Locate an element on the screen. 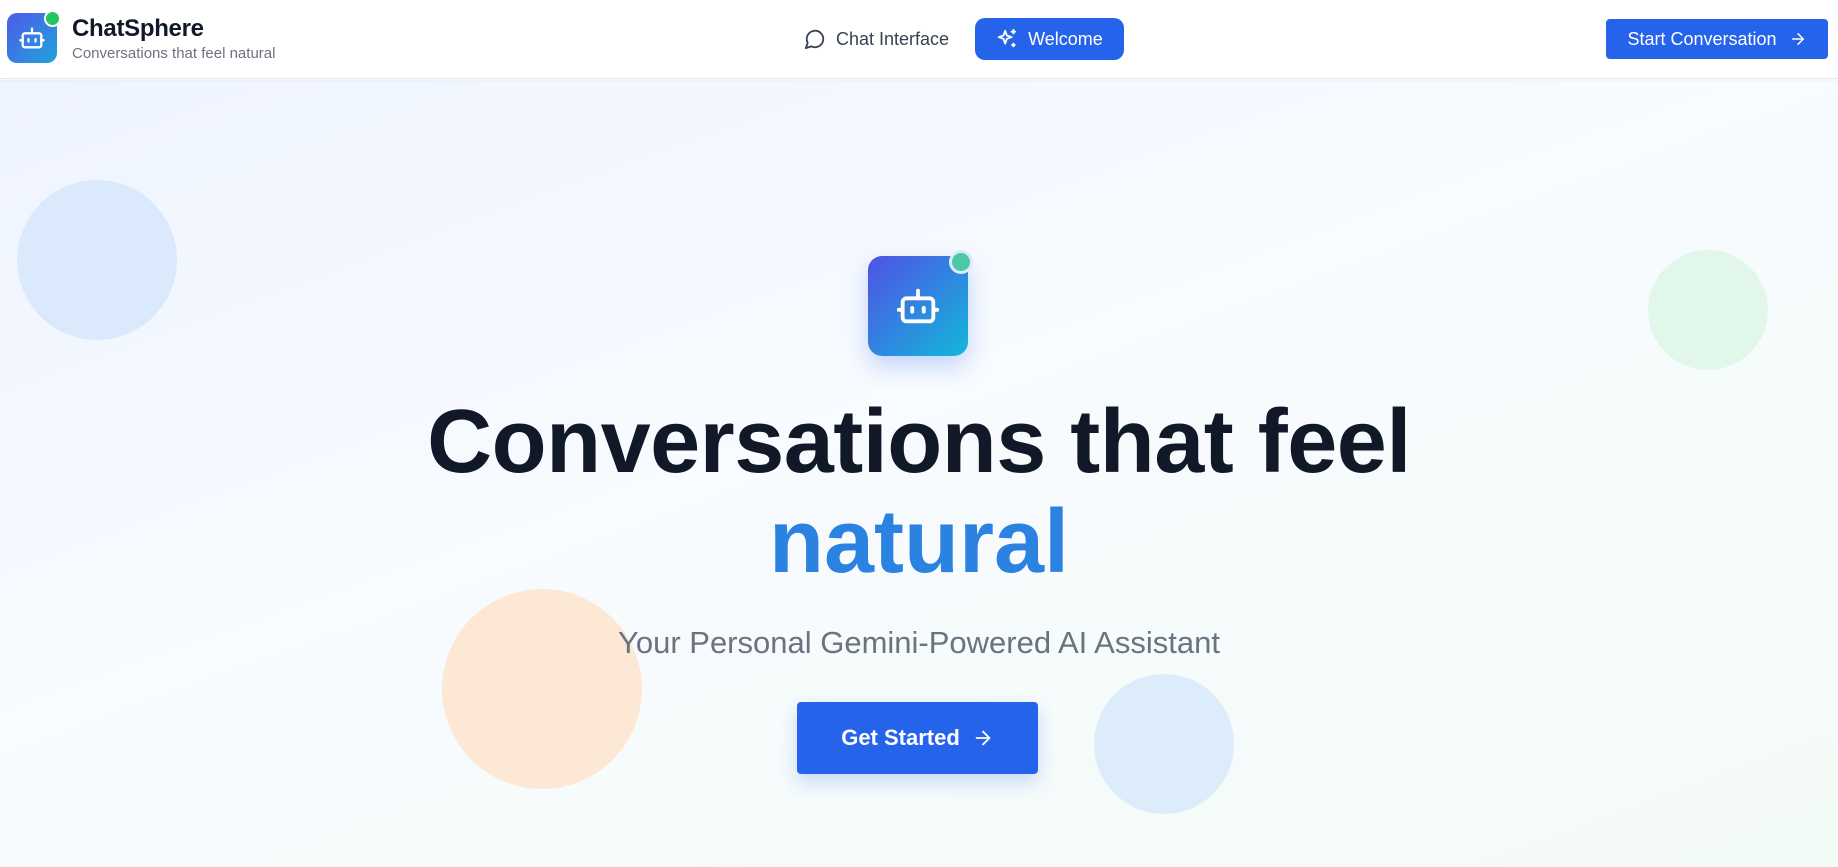 Image resolution: width=1838 pixels, height=867 pixels. nav-item-label: Welcome is located at coordinates (1065, 38).